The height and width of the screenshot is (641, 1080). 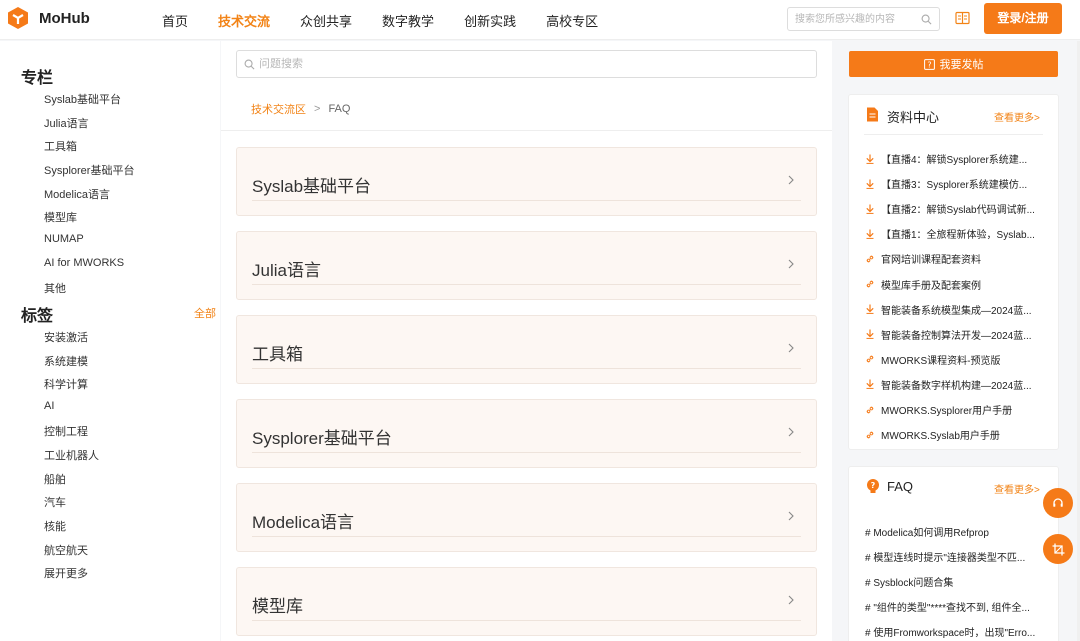 What do you see at coordinates (55, 479) in the screenshot?
I see `tag-item: 船舶` at bounding box center [55, 479].